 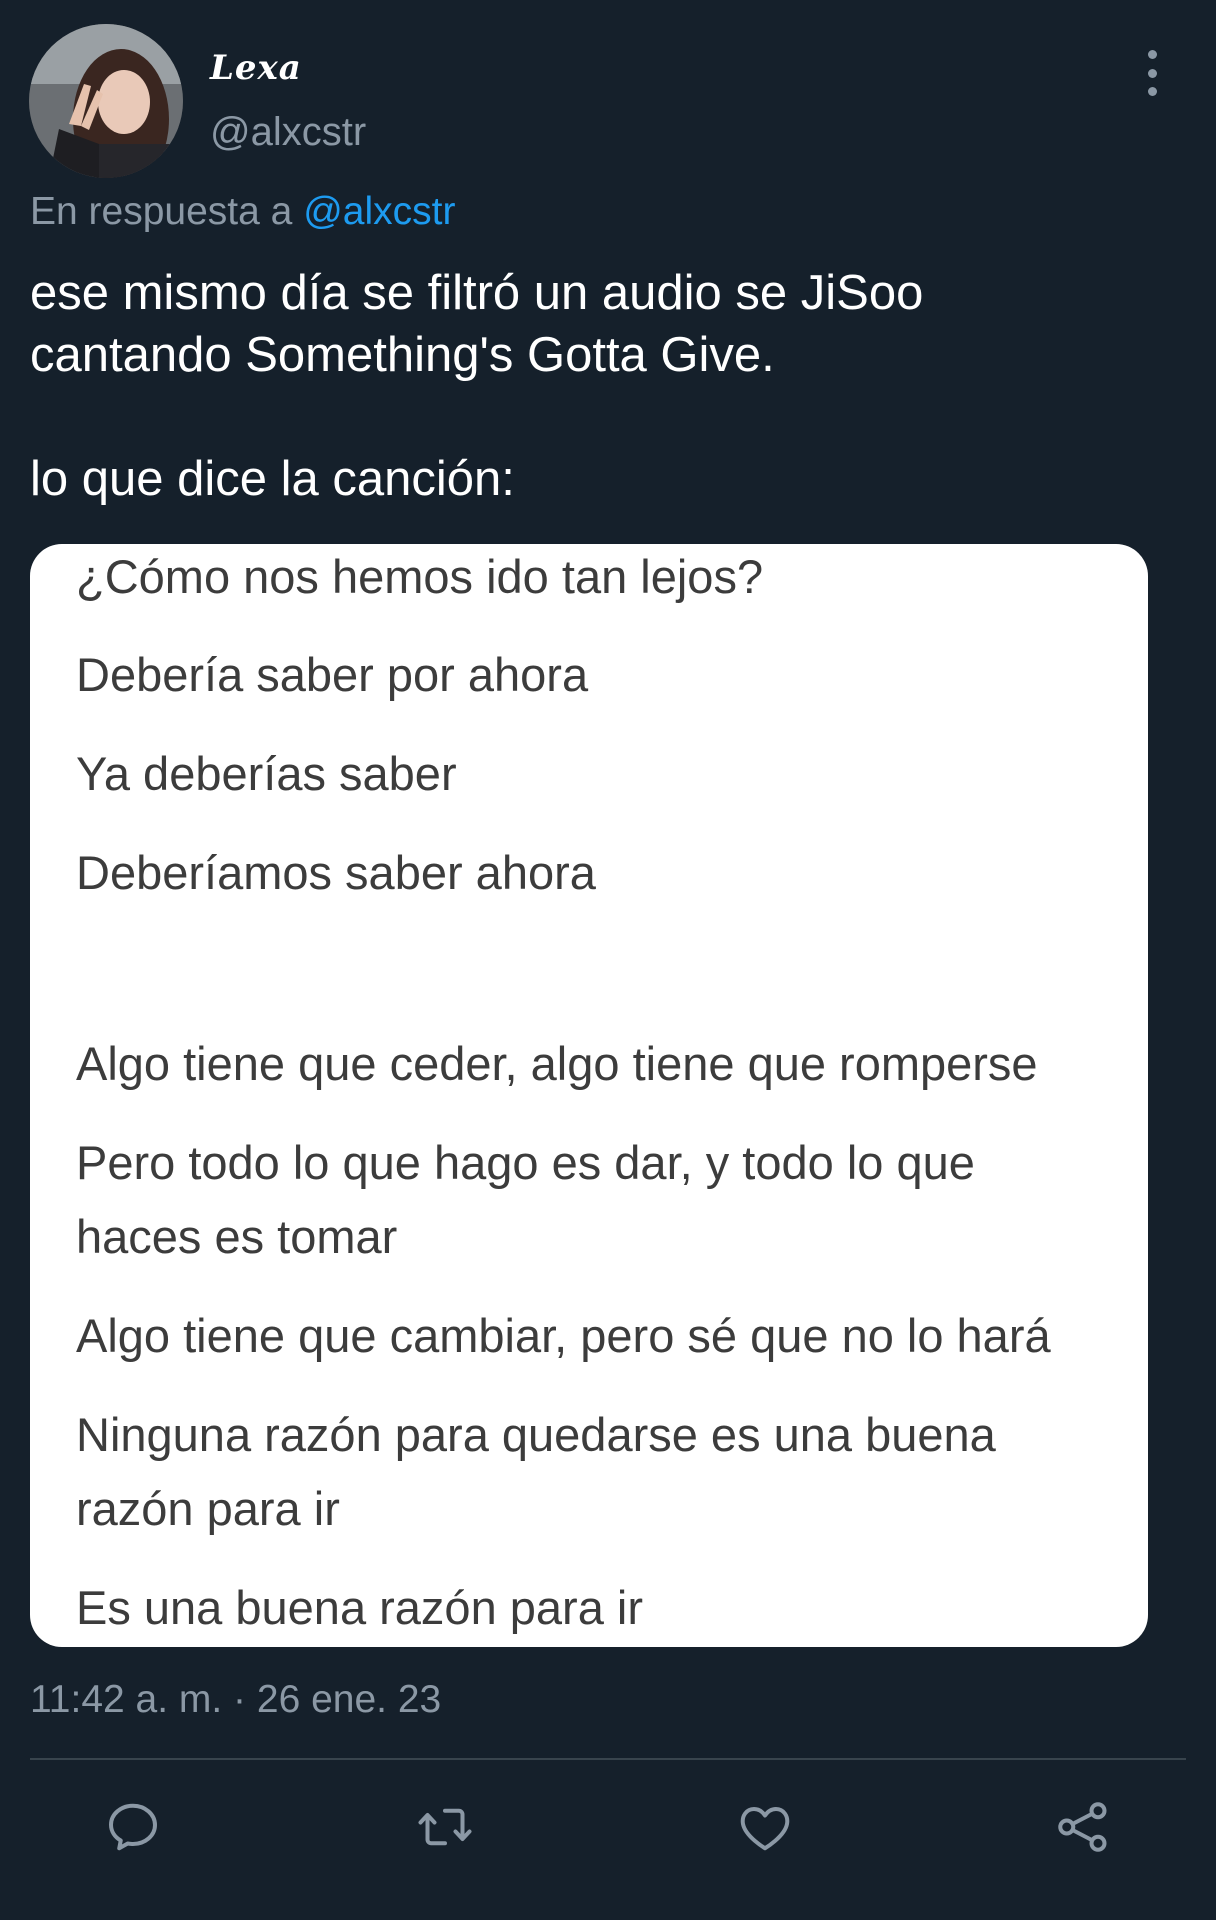 What do you see at coordinates (336, 872) in the screenshot?
I see `lyric-line: Deberíamos saber ahora` at bounding box center [336, 872].